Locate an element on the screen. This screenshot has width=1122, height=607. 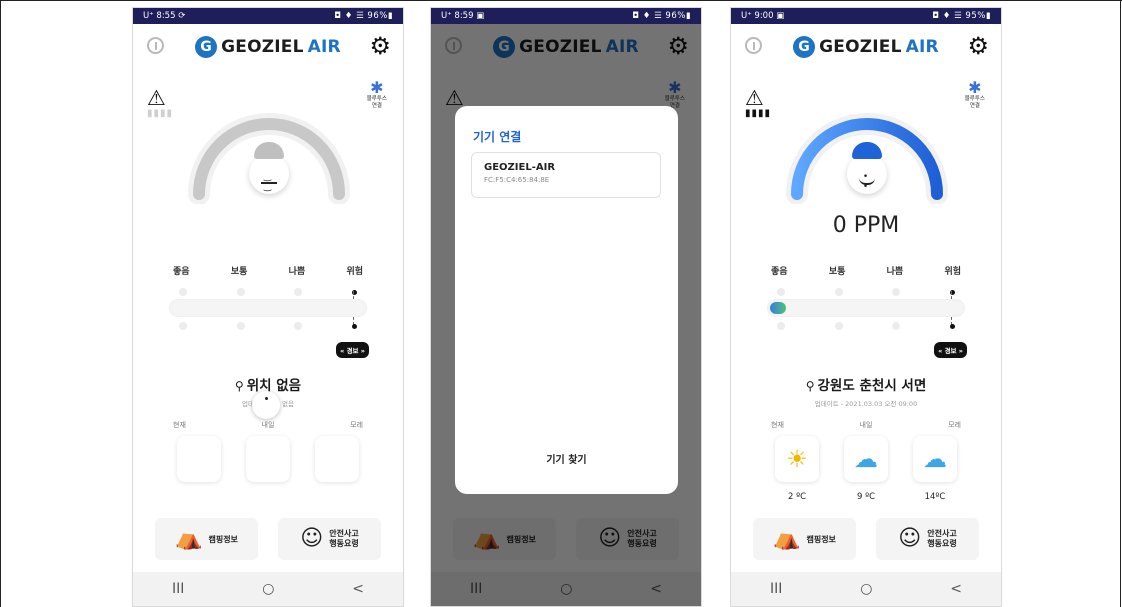
status-time: U⁺ 9:00 ▣ is located at coordinates (763, 16).